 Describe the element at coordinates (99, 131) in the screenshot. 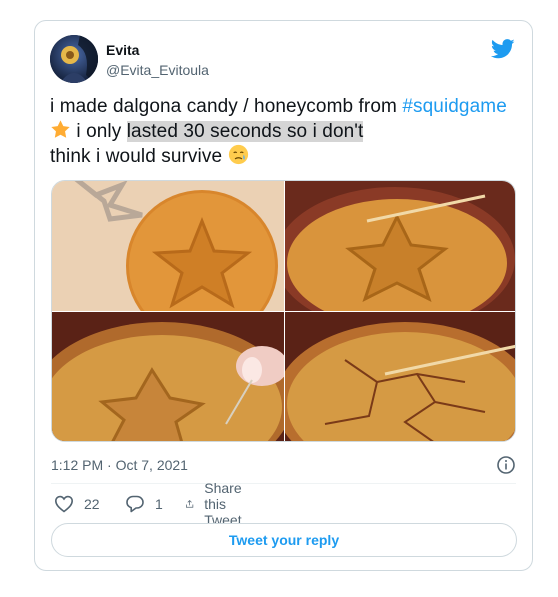

I see `tweet-text-part: i only` at that location.